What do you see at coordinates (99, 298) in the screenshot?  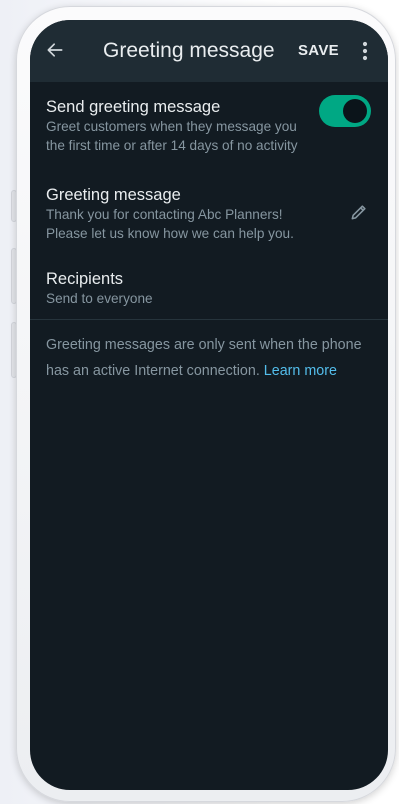 I see `recipients-value: Send to everyone` at bounding box center [99, 298].